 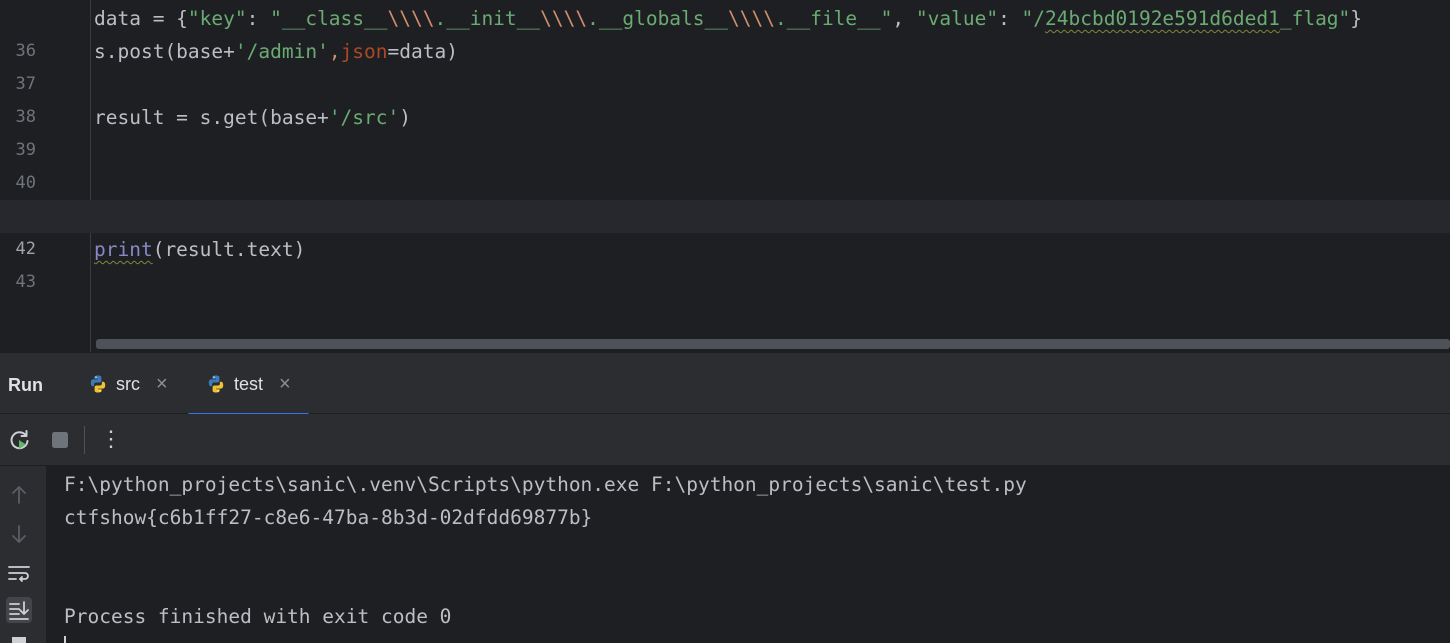 What do you see at coordinates (725, 97) in the screenshot?
I see `code-line-38: 38` at bounding box center [725, 97].